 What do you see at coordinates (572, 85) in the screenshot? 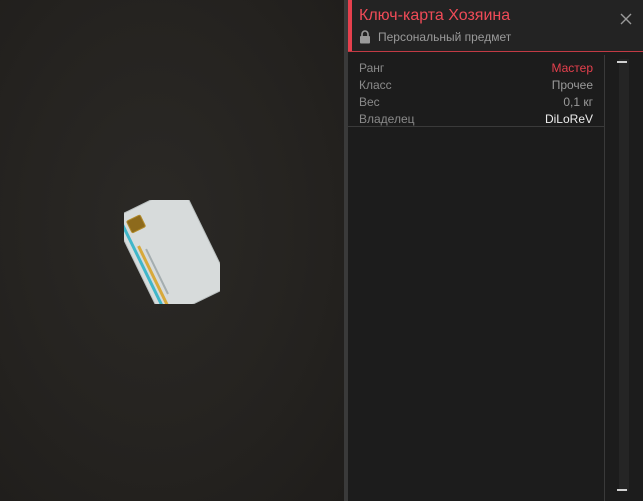
I see `property-value: Прочее` at bounding box center [572, 85].